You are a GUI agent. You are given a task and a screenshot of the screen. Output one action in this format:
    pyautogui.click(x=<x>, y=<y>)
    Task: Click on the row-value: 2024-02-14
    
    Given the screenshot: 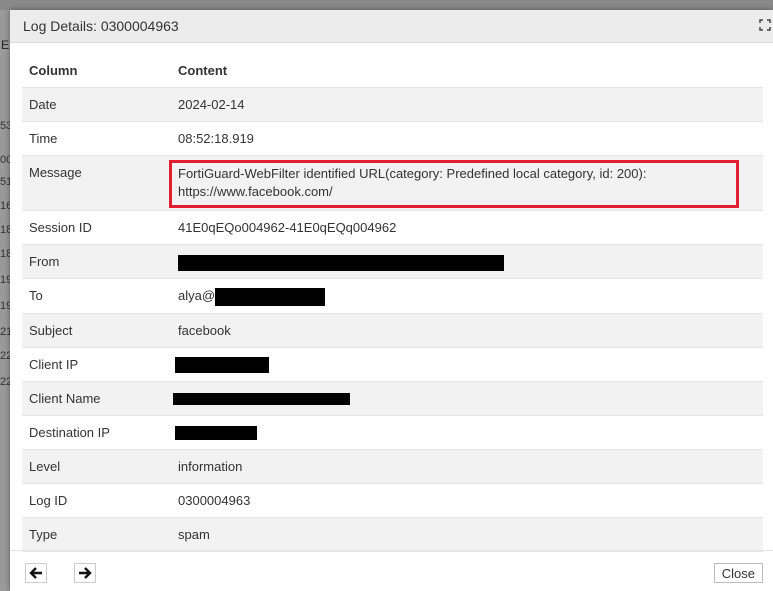 What is the action you would take?
    pyautogui.click(x=467, y=104)
    